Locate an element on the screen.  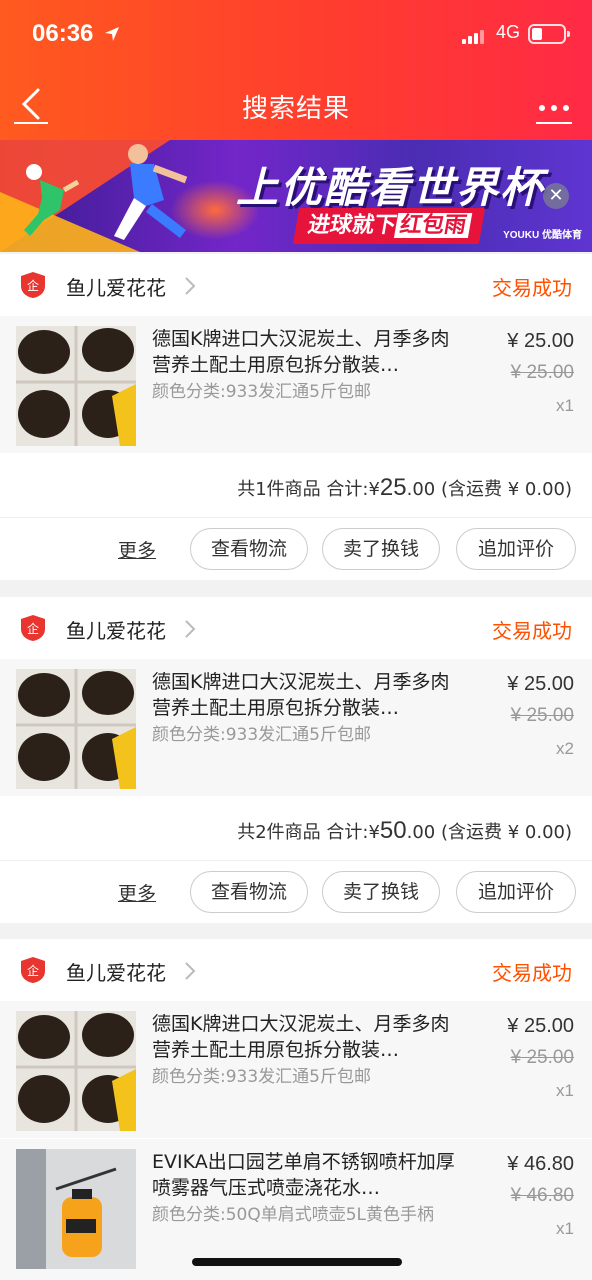
nav-bar: 搜索结果 is located at coordinates (296, 105).